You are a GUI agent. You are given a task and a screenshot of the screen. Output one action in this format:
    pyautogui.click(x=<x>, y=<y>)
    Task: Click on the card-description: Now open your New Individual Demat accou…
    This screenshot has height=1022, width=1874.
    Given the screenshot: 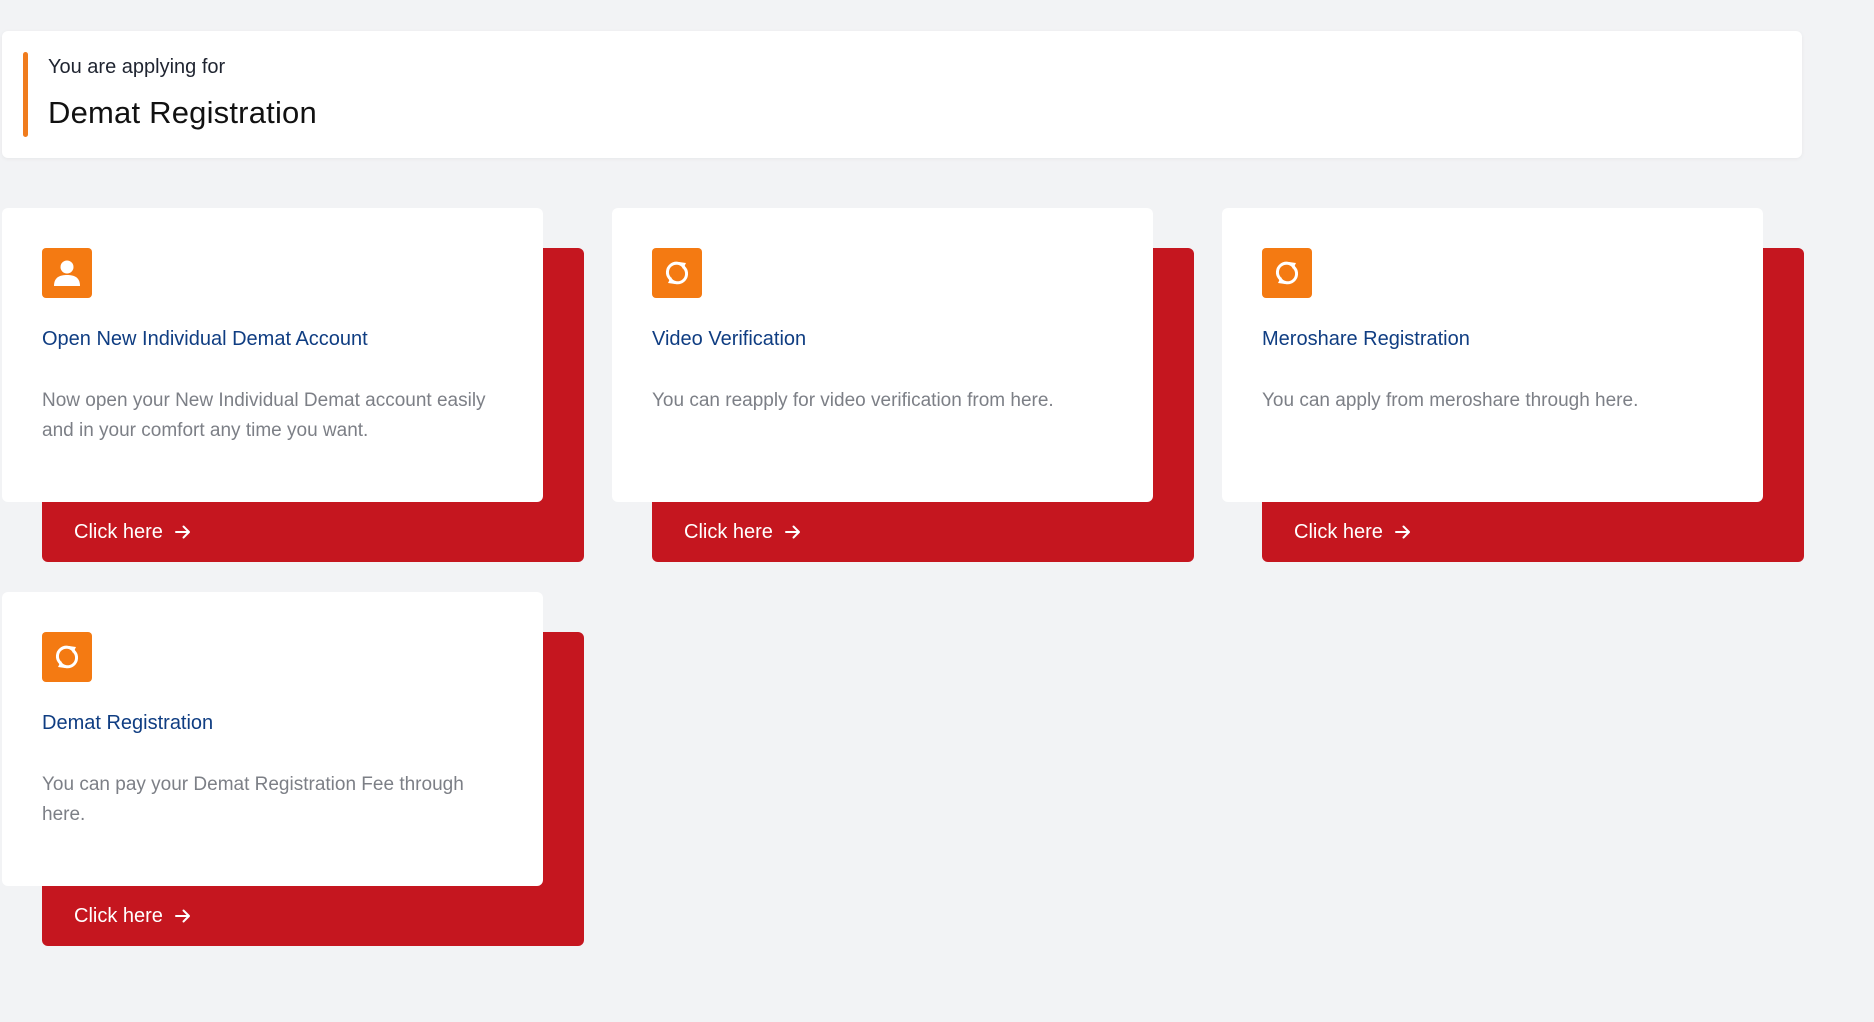 What is the action you would take?
    pyautogui.click(x=264, y=415)
    